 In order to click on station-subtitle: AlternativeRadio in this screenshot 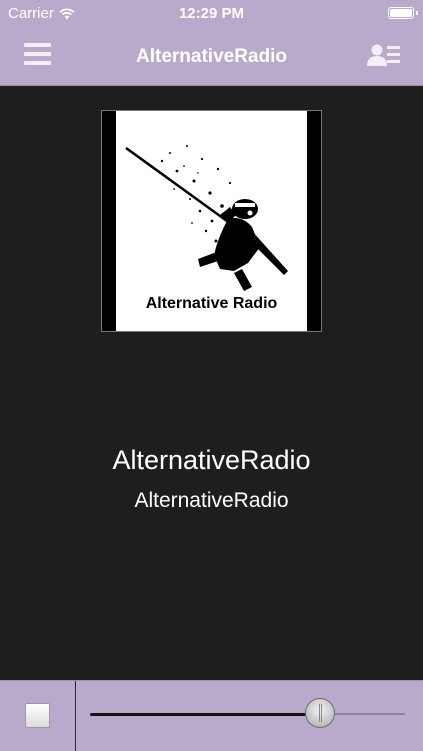, I will do `click(211, 500)`.